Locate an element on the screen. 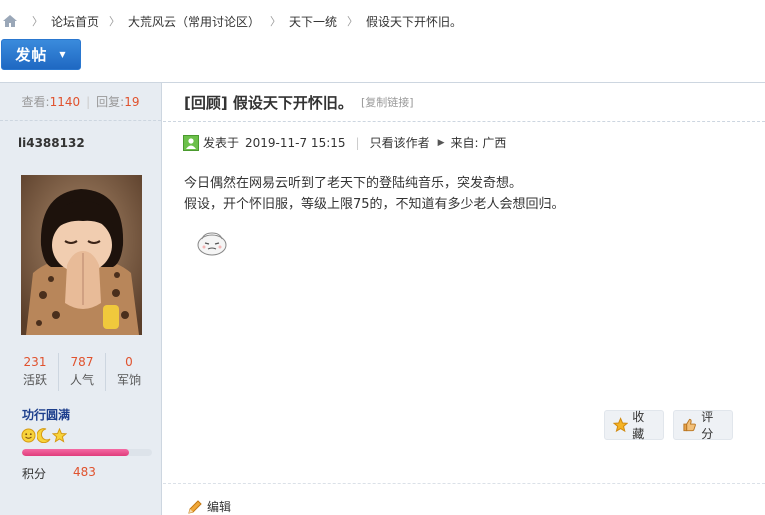 This screenshot has height=515, width=765. pencil-icon is located at coordinates (195, 506).